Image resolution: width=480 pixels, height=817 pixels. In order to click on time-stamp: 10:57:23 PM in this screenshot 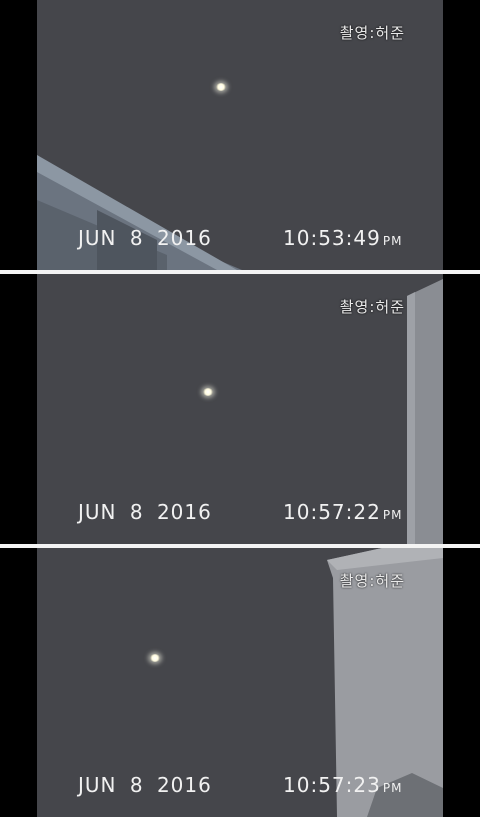, I will do `click(342, 785)`.